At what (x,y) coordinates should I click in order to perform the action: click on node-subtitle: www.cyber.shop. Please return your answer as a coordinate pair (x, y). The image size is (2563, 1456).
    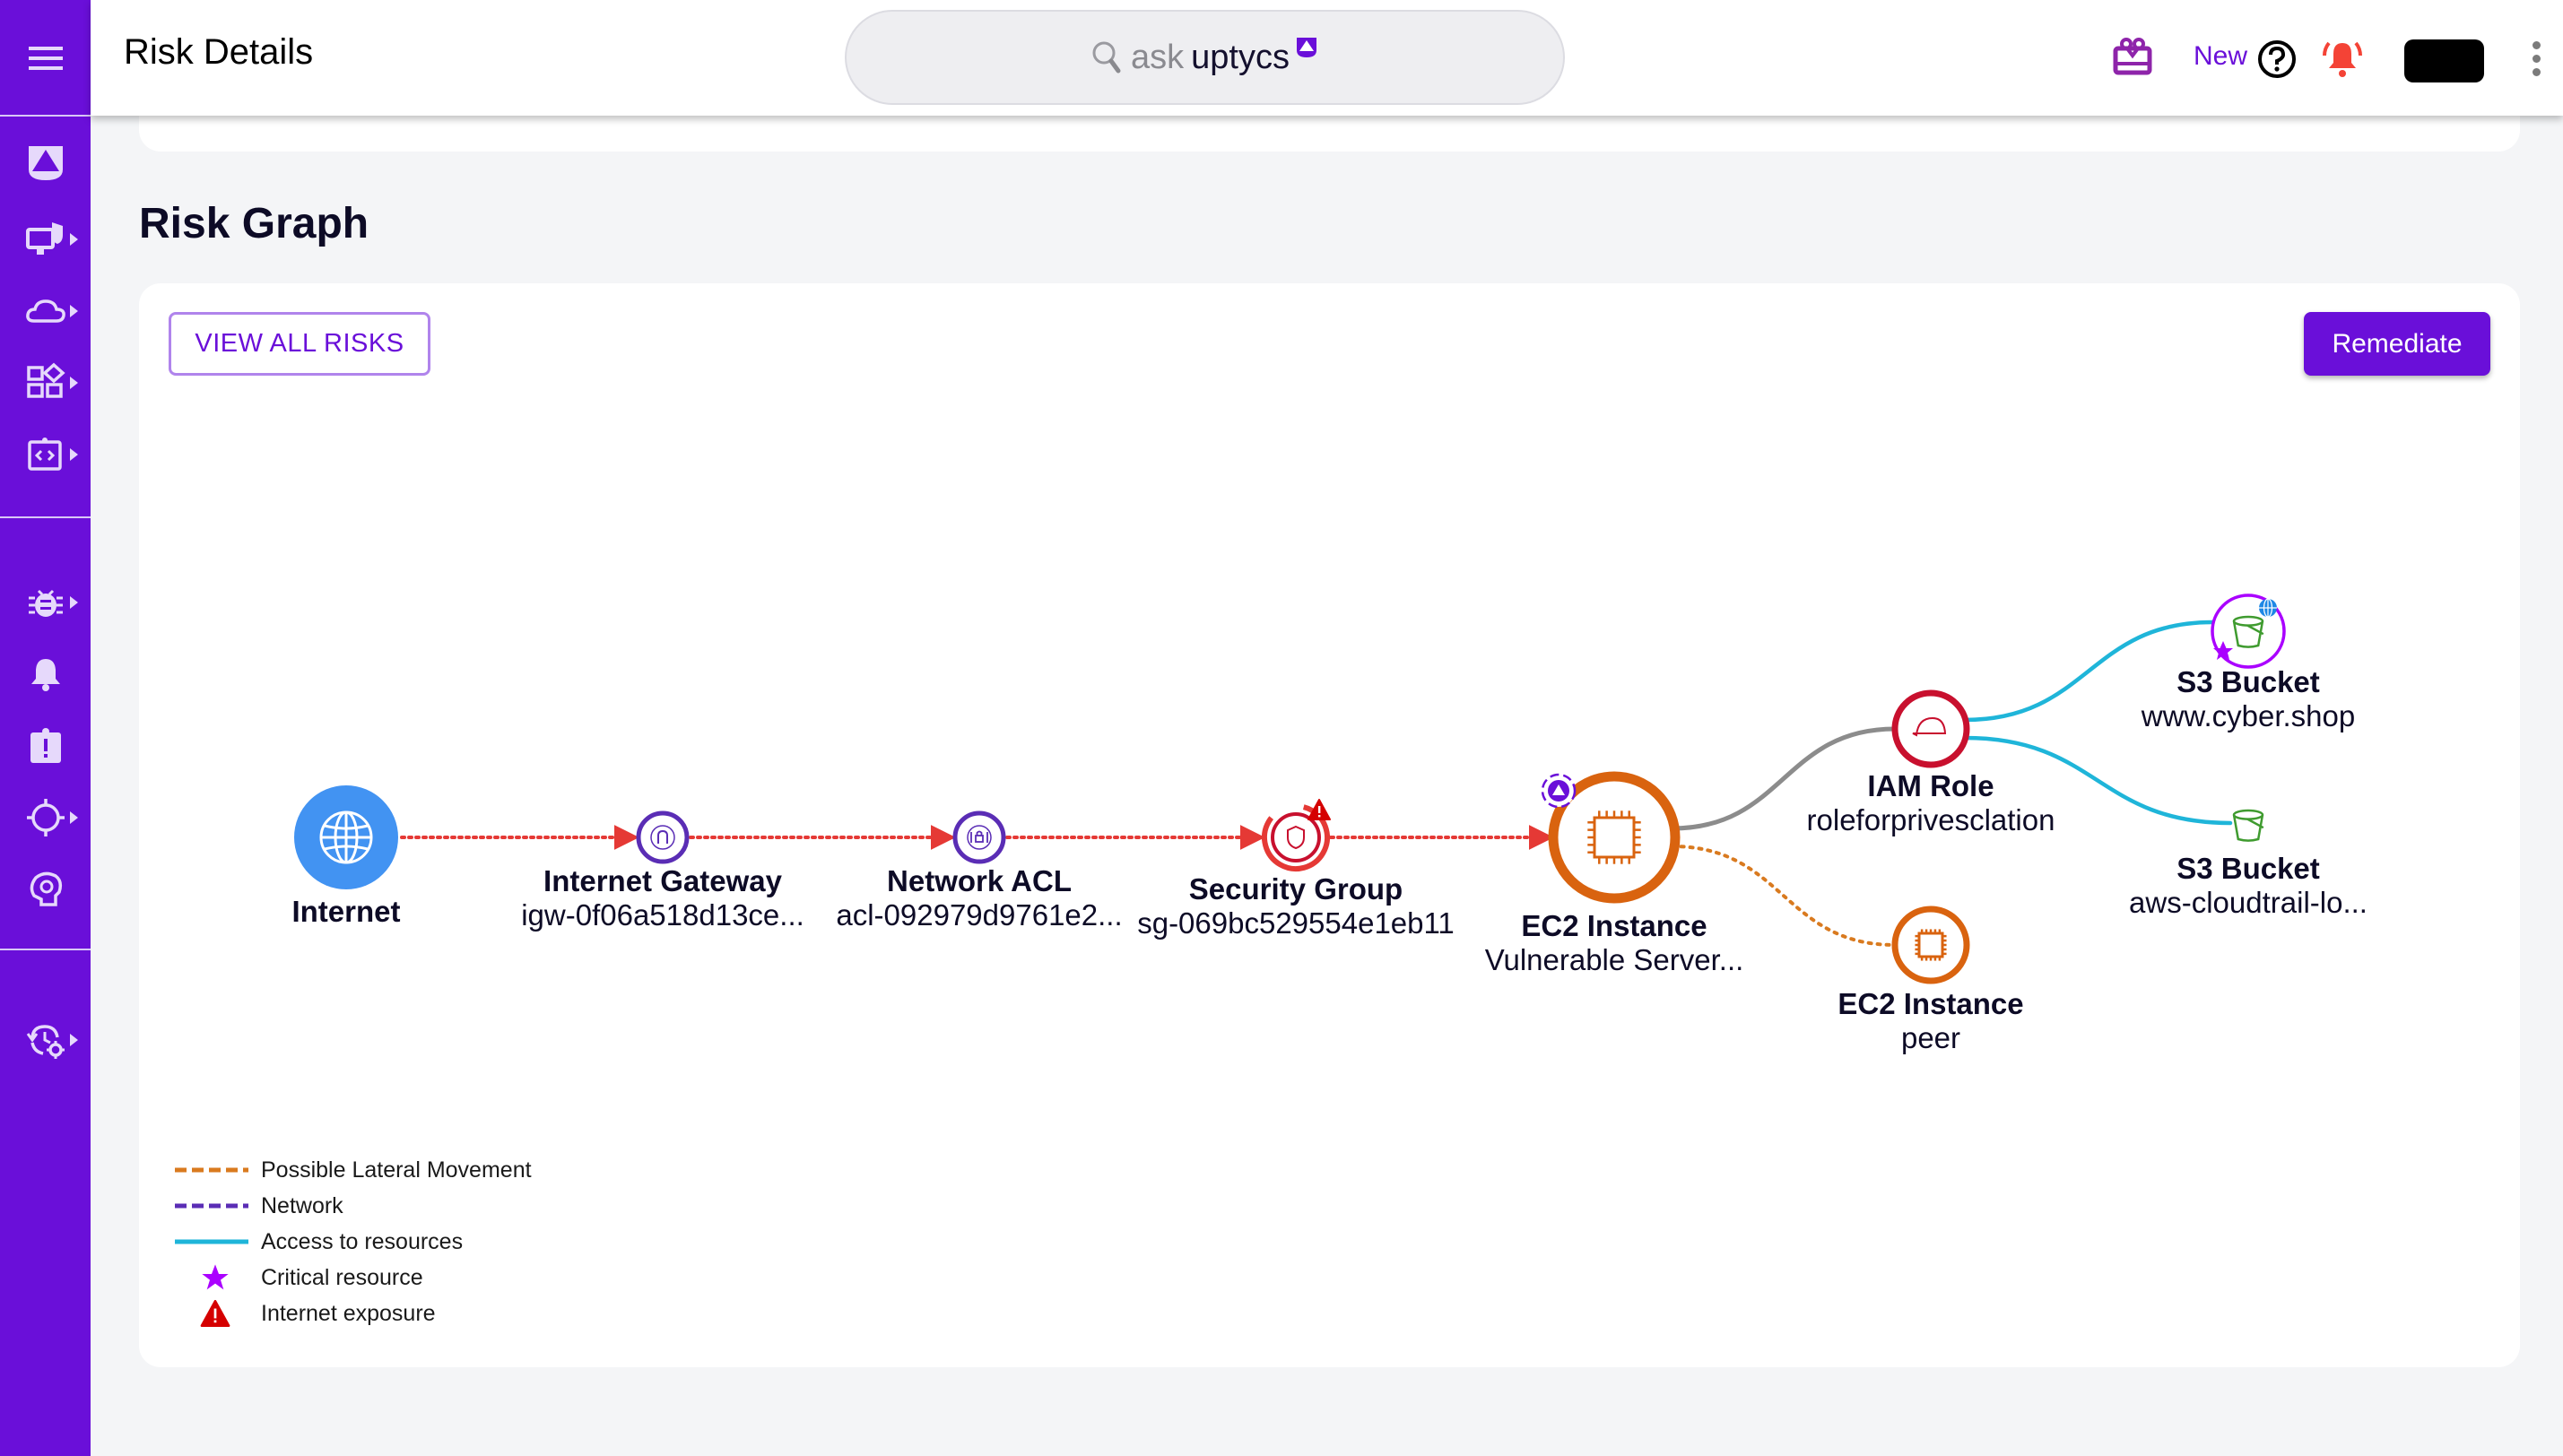
    Looking at the image, I should click on (2248, 716).